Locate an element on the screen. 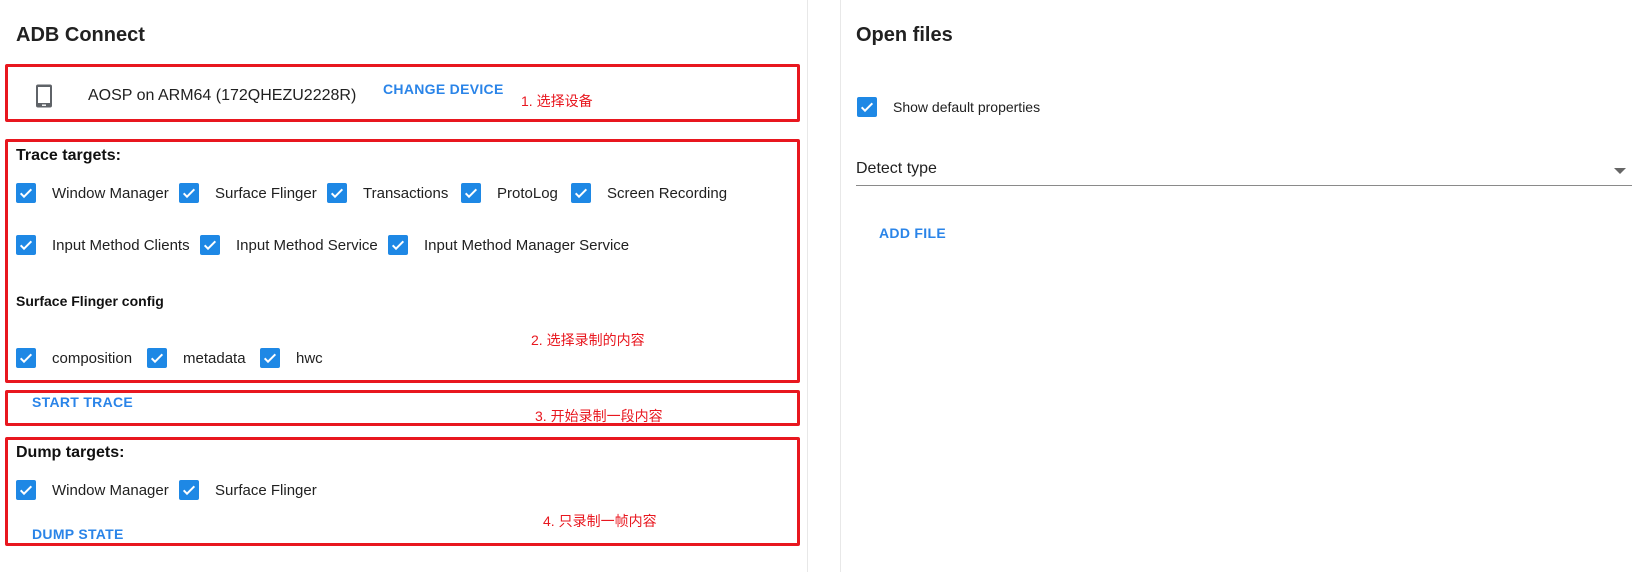 The image size is (1641, 572). checkbox-label: Show default properties is located at coordinates (967, 107).